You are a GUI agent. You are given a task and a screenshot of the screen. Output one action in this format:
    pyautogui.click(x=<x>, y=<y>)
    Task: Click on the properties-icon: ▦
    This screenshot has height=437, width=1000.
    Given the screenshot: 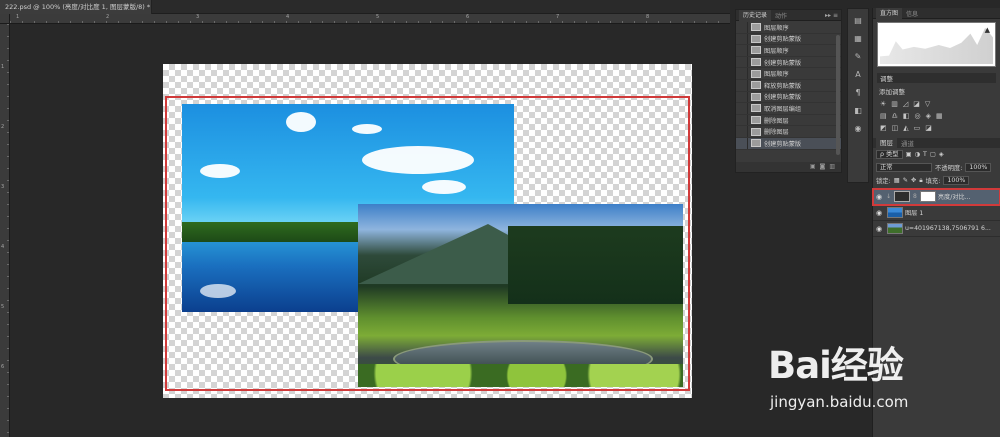 What is the action you would take?
    pyautogui.click(x=858, y=39)
    